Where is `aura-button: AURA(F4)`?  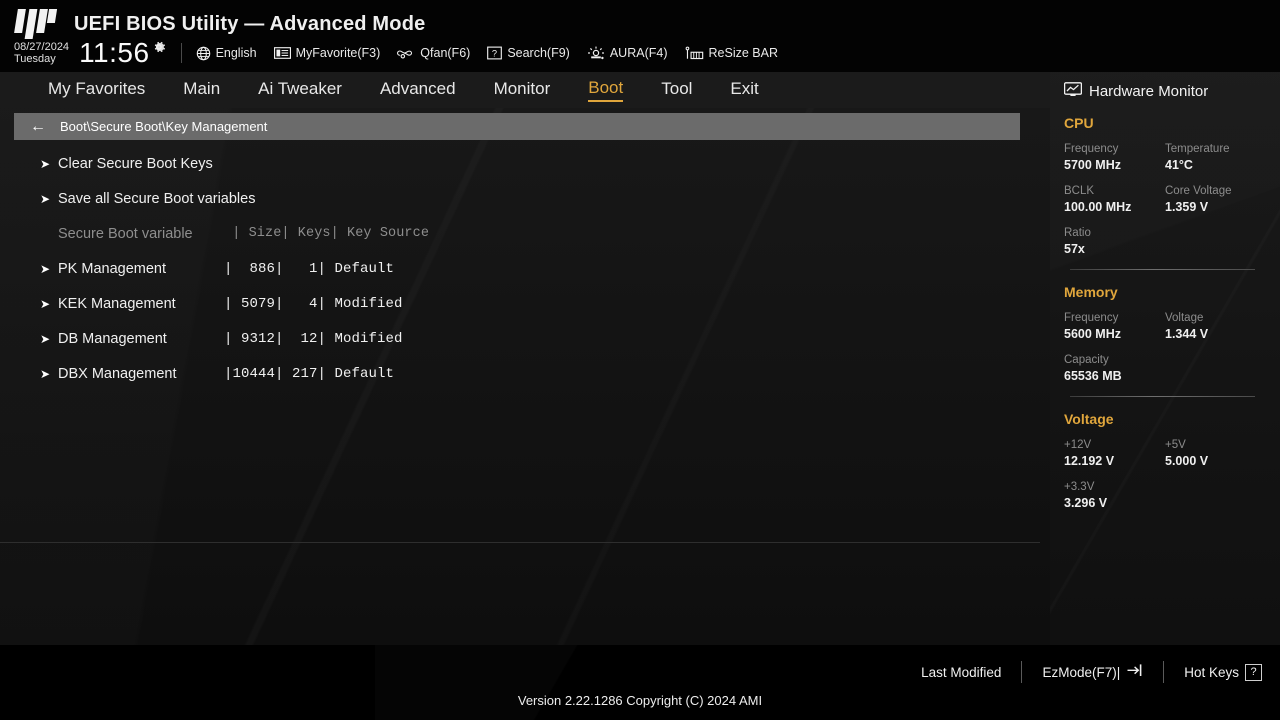
aura-button: AURA(F4) is located at coordinates (627, 53).